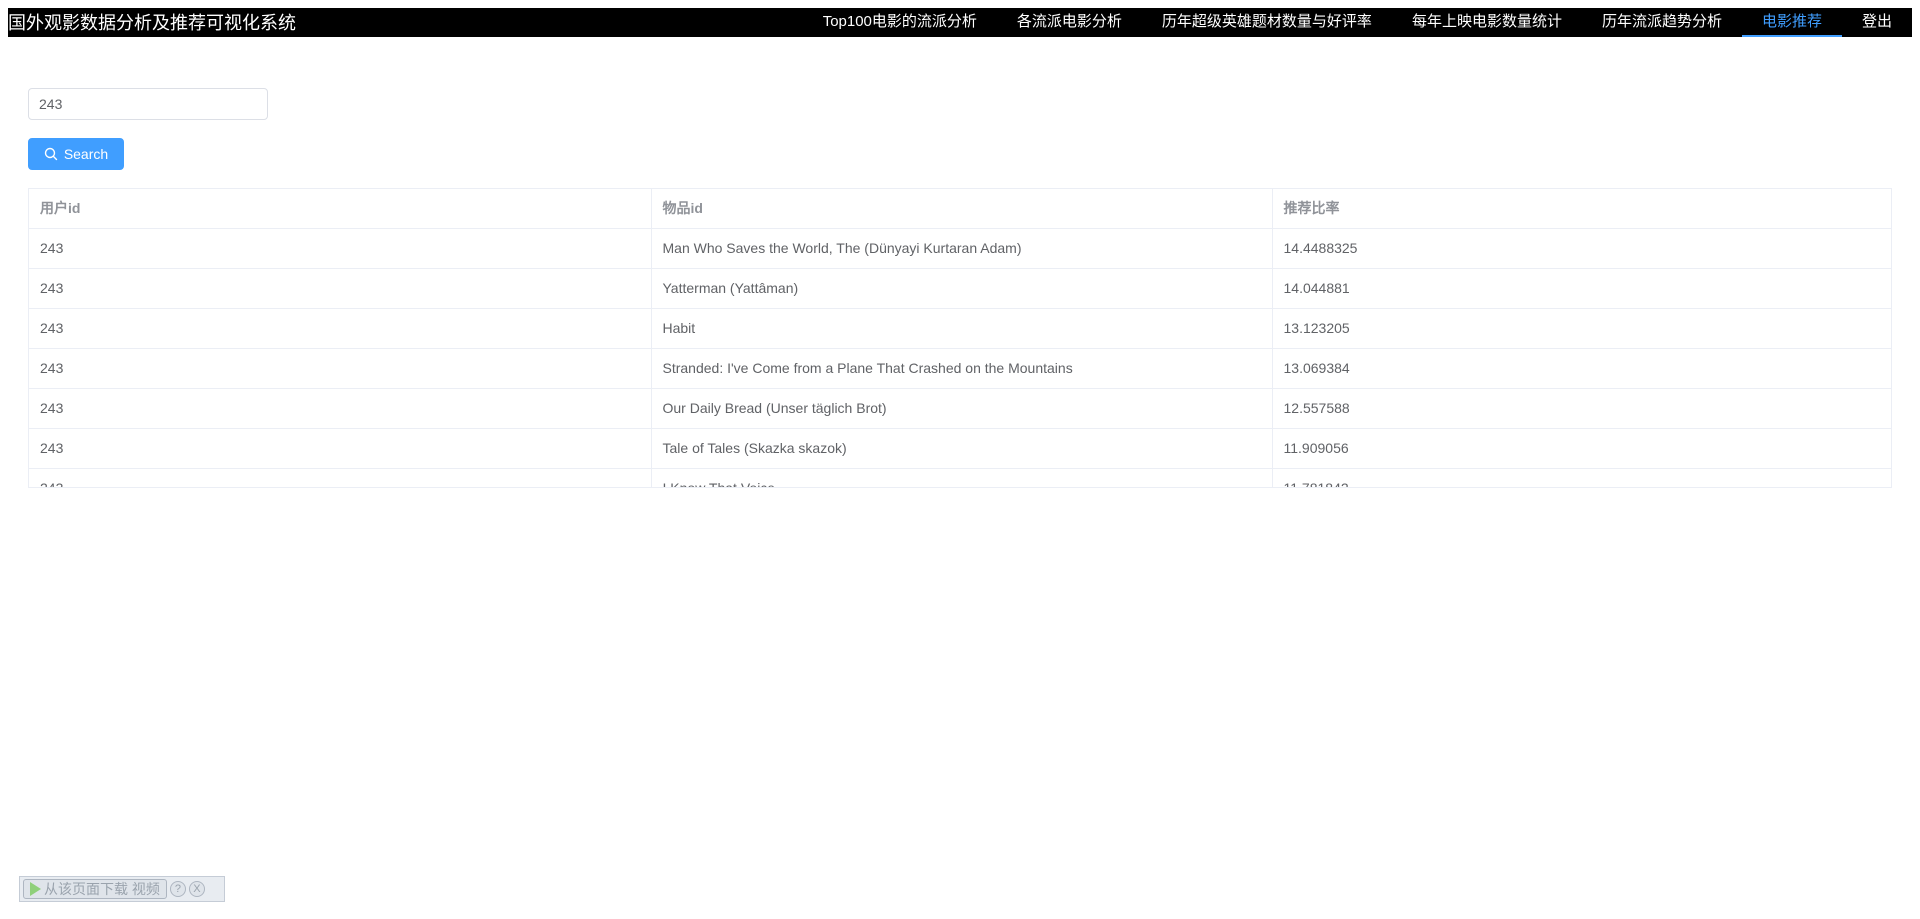 This screenshot has height=919, width=1920. What do you see at coordinates (1581, 448) in the screenshot?
I see `cell-rate: 11.909056` at bounding box center [1581, 448].